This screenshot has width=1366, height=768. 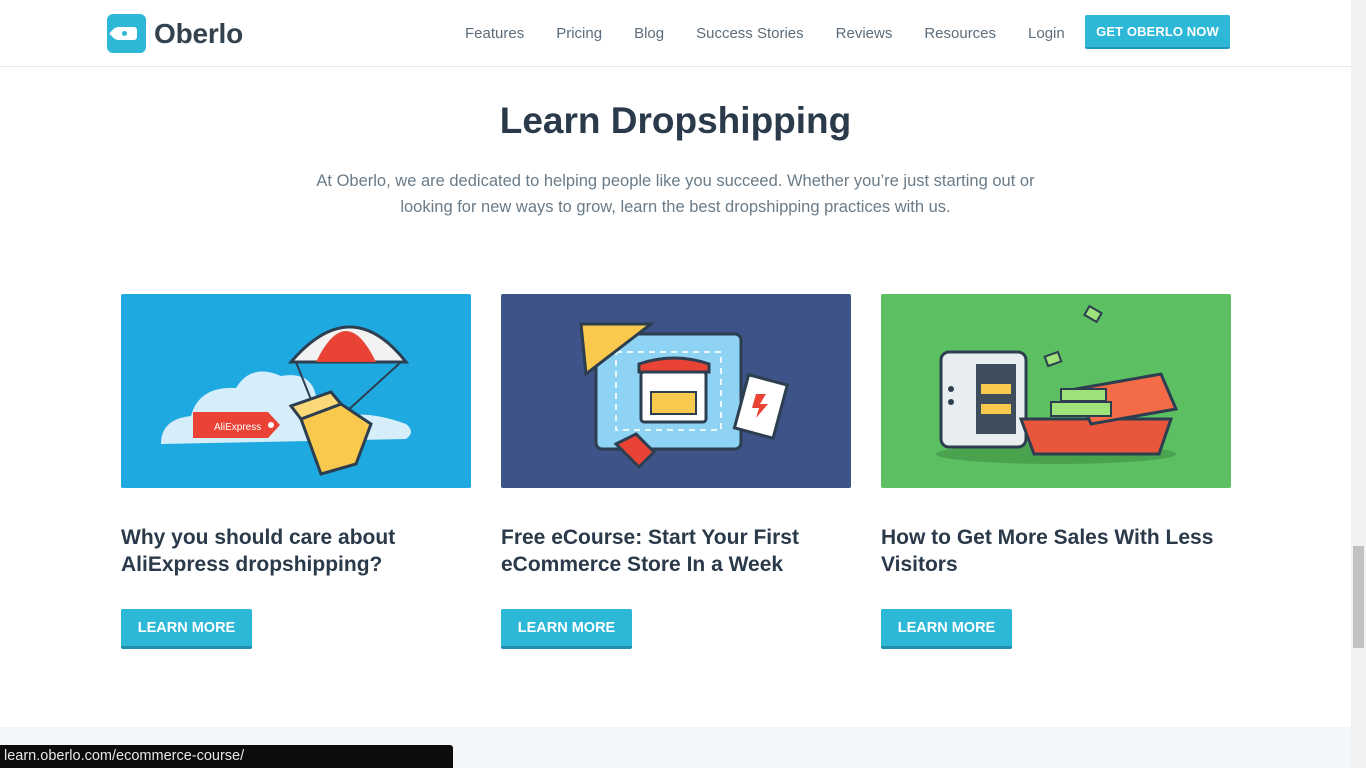 I want to click on nav-success-stories: Success Stories, so click(x=750, y=33).